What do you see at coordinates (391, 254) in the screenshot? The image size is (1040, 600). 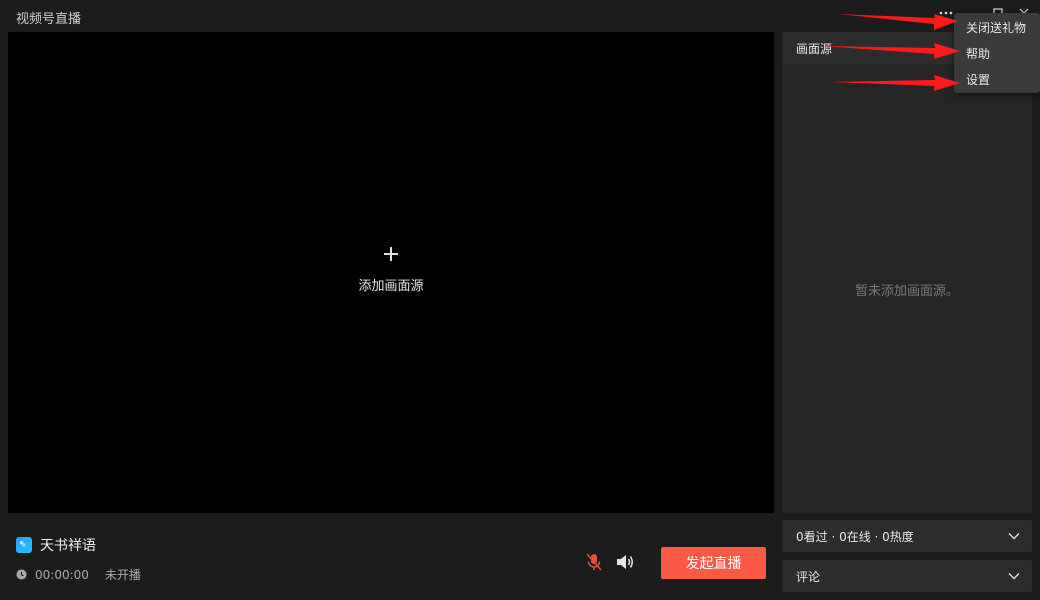 I see `plus-icon` at bounding box center [391, 254].